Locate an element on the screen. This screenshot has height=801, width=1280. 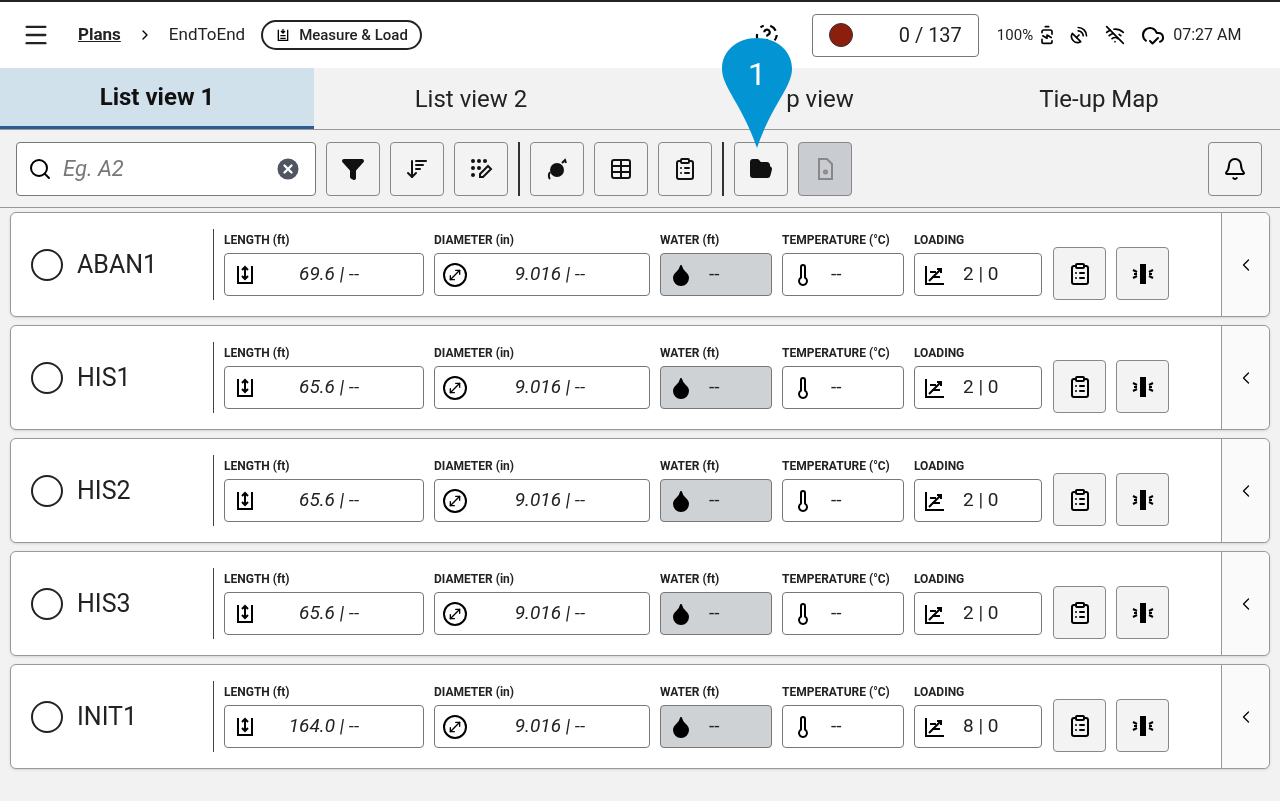
folder-button is located at coordinates (761, 168).